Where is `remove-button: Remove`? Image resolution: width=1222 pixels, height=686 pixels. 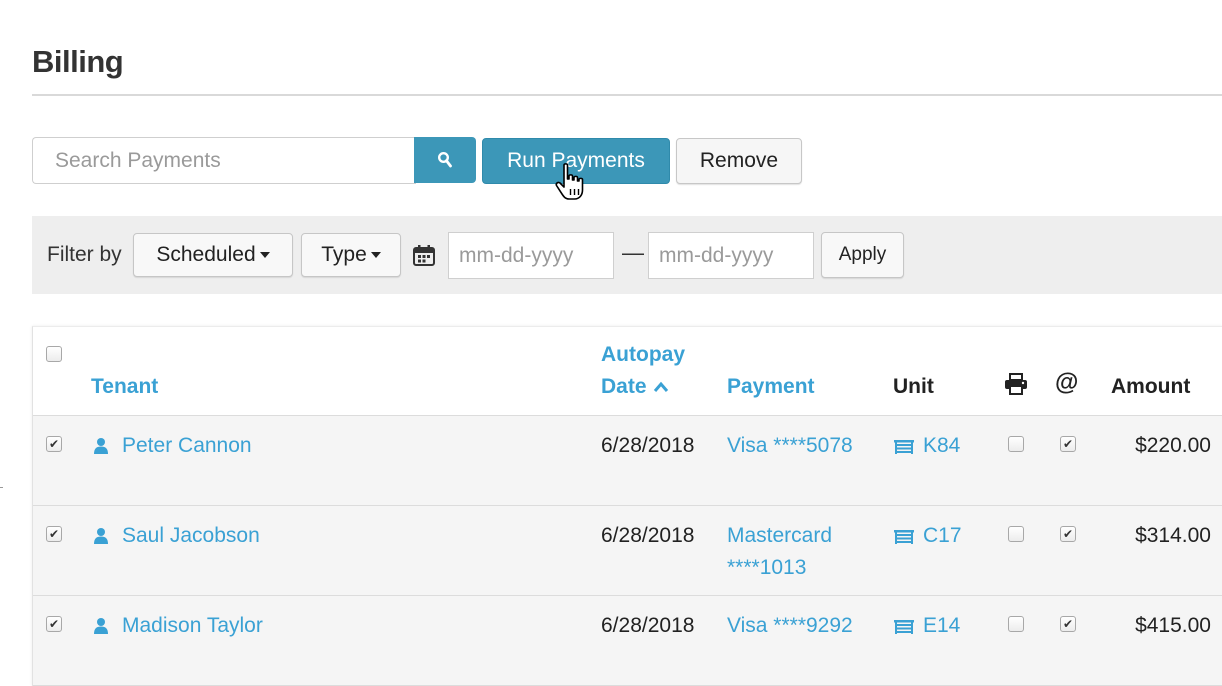
remove-button: Remove is located at coordinates (739, 161).